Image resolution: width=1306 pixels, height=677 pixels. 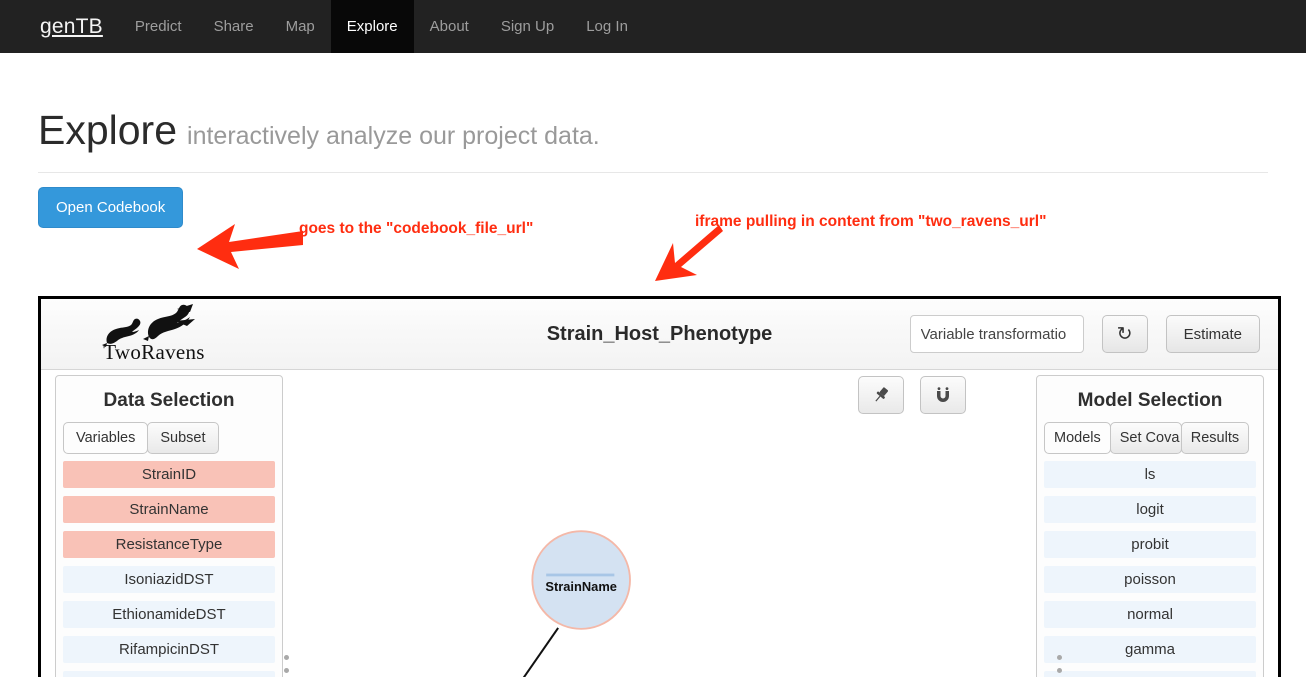 I want to click on left-panel-resize-handle, so click(x=286, y=666).